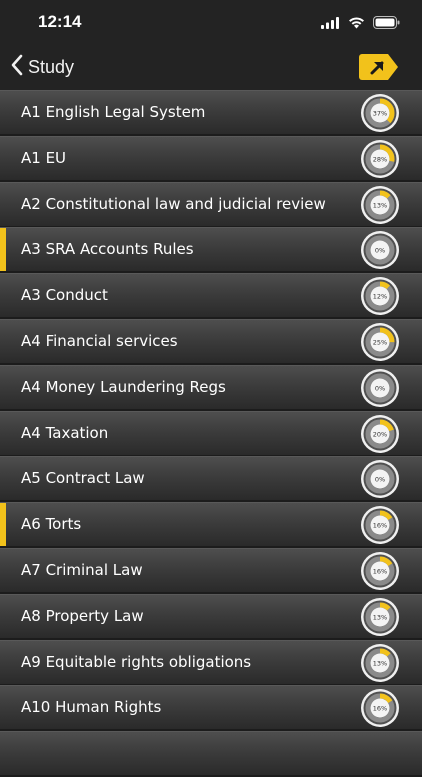 The height and width of the screenshot is (777, 422). I want to click on topic-label: A5 Contract Law, so click(83, 478).